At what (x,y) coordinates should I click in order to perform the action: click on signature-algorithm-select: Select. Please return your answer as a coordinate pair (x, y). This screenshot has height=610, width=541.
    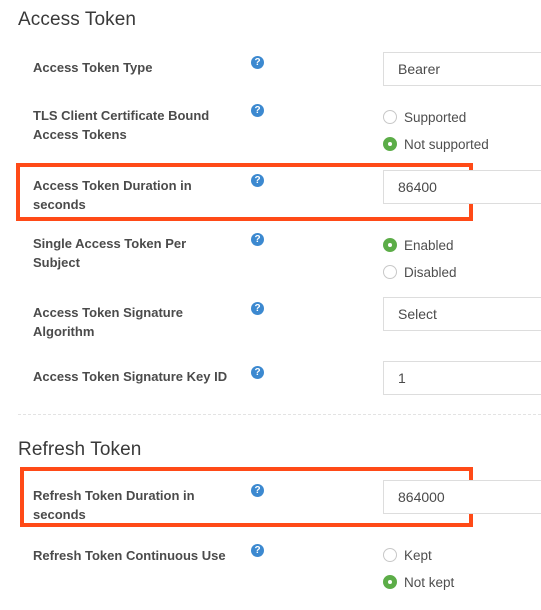
    Looking at the image, I should click on (462, 314).